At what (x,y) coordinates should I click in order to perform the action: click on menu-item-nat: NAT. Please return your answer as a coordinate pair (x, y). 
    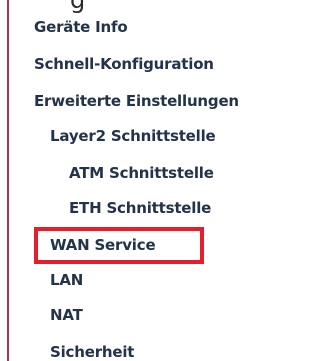
    Looking at the image, I should click on (66, 315).